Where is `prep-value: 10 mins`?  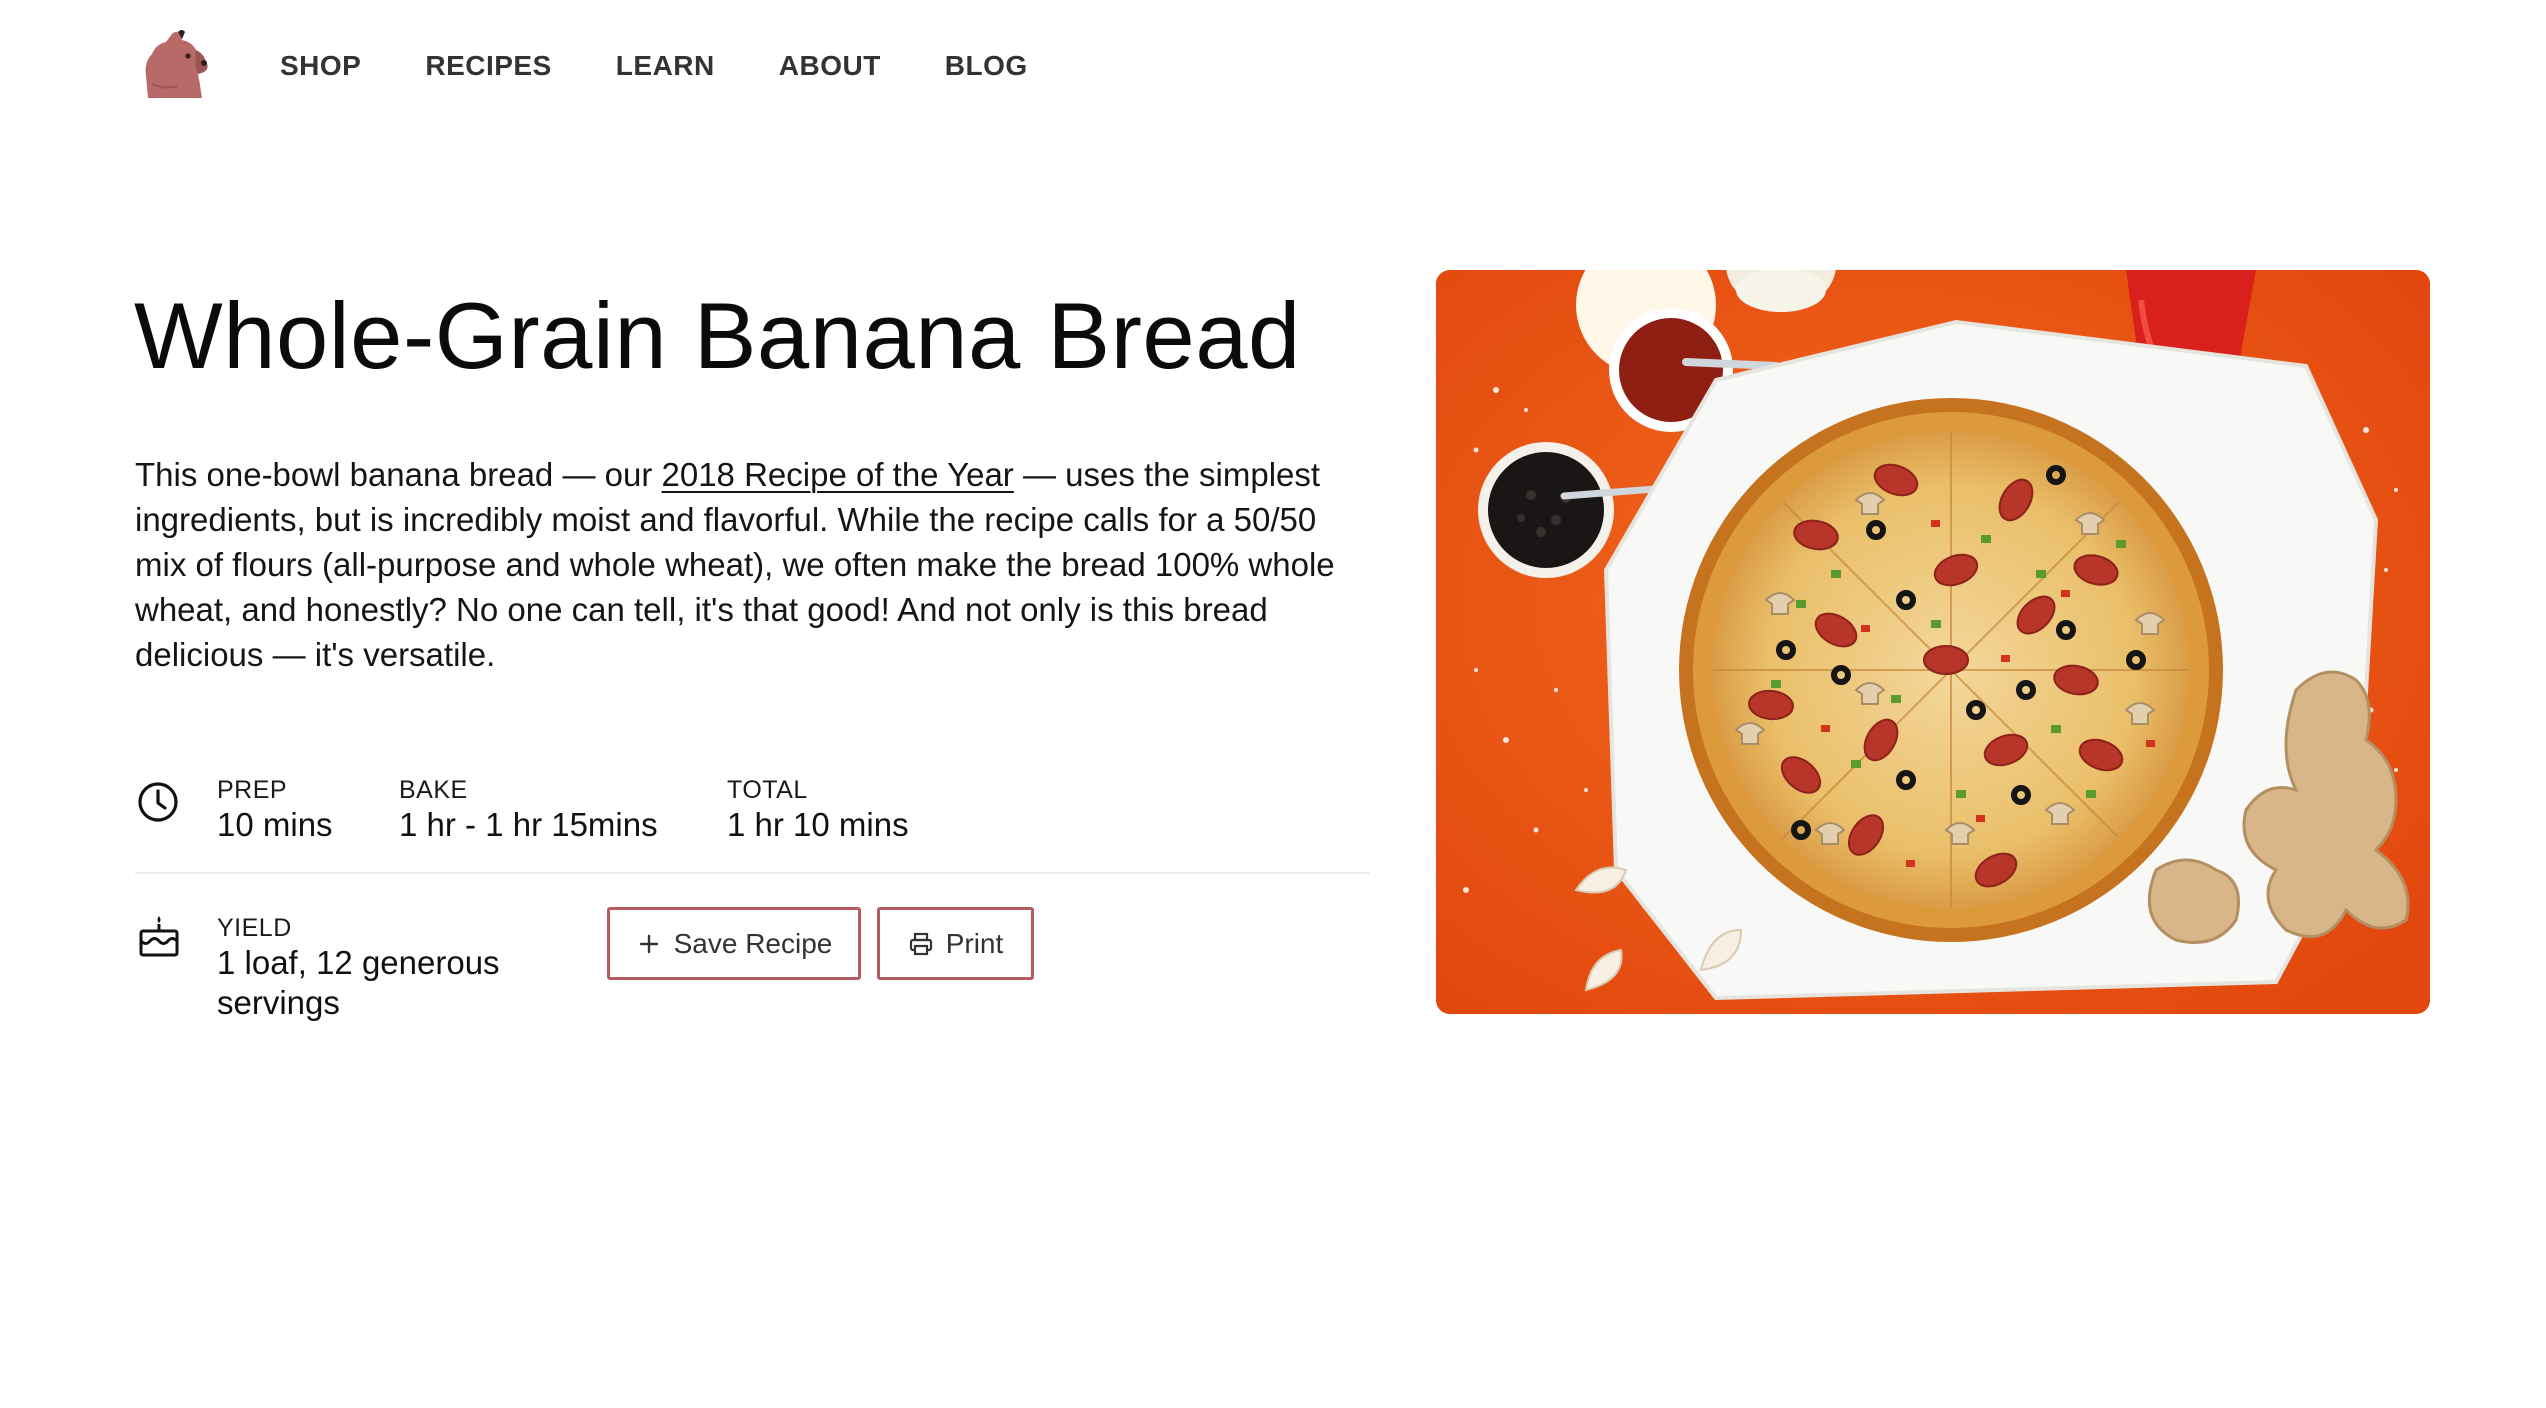
prep-value: 10 mins is located at coordinates (275, 824).